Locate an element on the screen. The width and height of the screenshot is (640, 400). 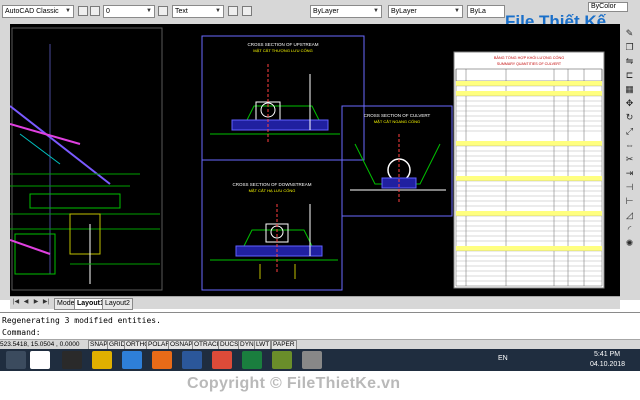
workspace-dropdown: AutoCAD Classic ▼ is located at coordinates (38, 11).